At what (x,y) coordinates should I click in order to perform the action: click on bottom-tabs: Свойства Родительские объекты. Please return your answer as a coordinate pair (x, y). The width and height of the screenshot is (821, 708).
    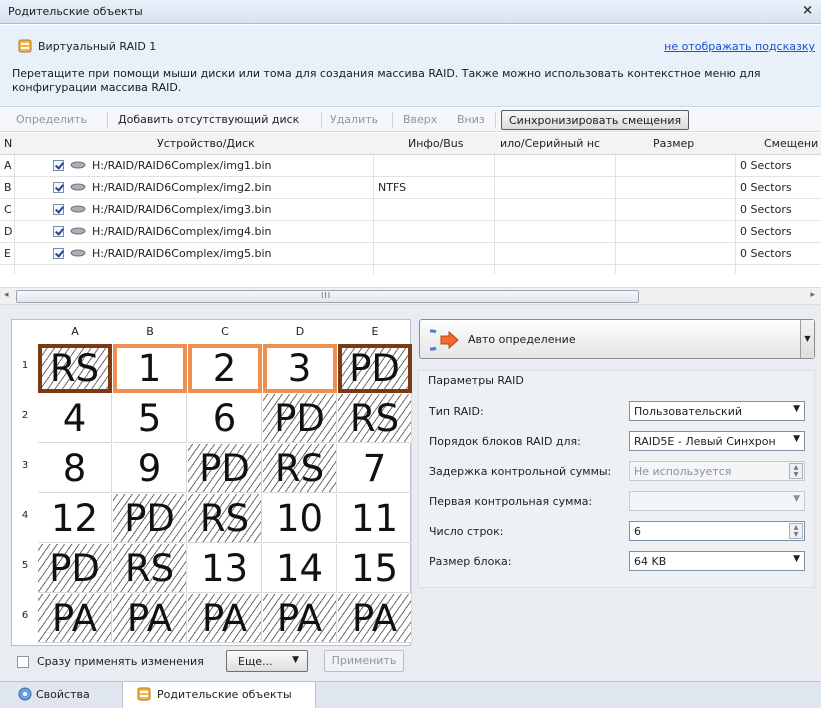
    Looking at the image, I should click on (410, 694).